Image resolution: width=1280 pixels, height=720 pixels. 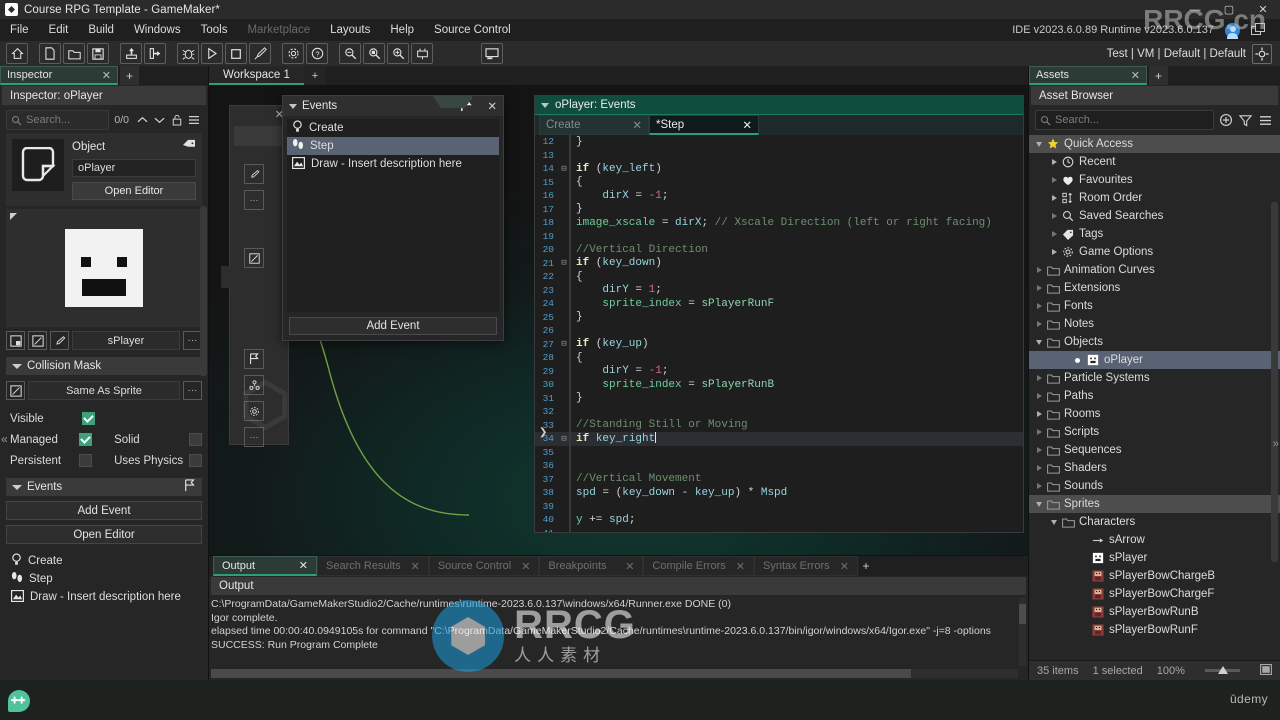 I want to click on output-horizontal-scroll-thumb, so click(x=561, y=673).